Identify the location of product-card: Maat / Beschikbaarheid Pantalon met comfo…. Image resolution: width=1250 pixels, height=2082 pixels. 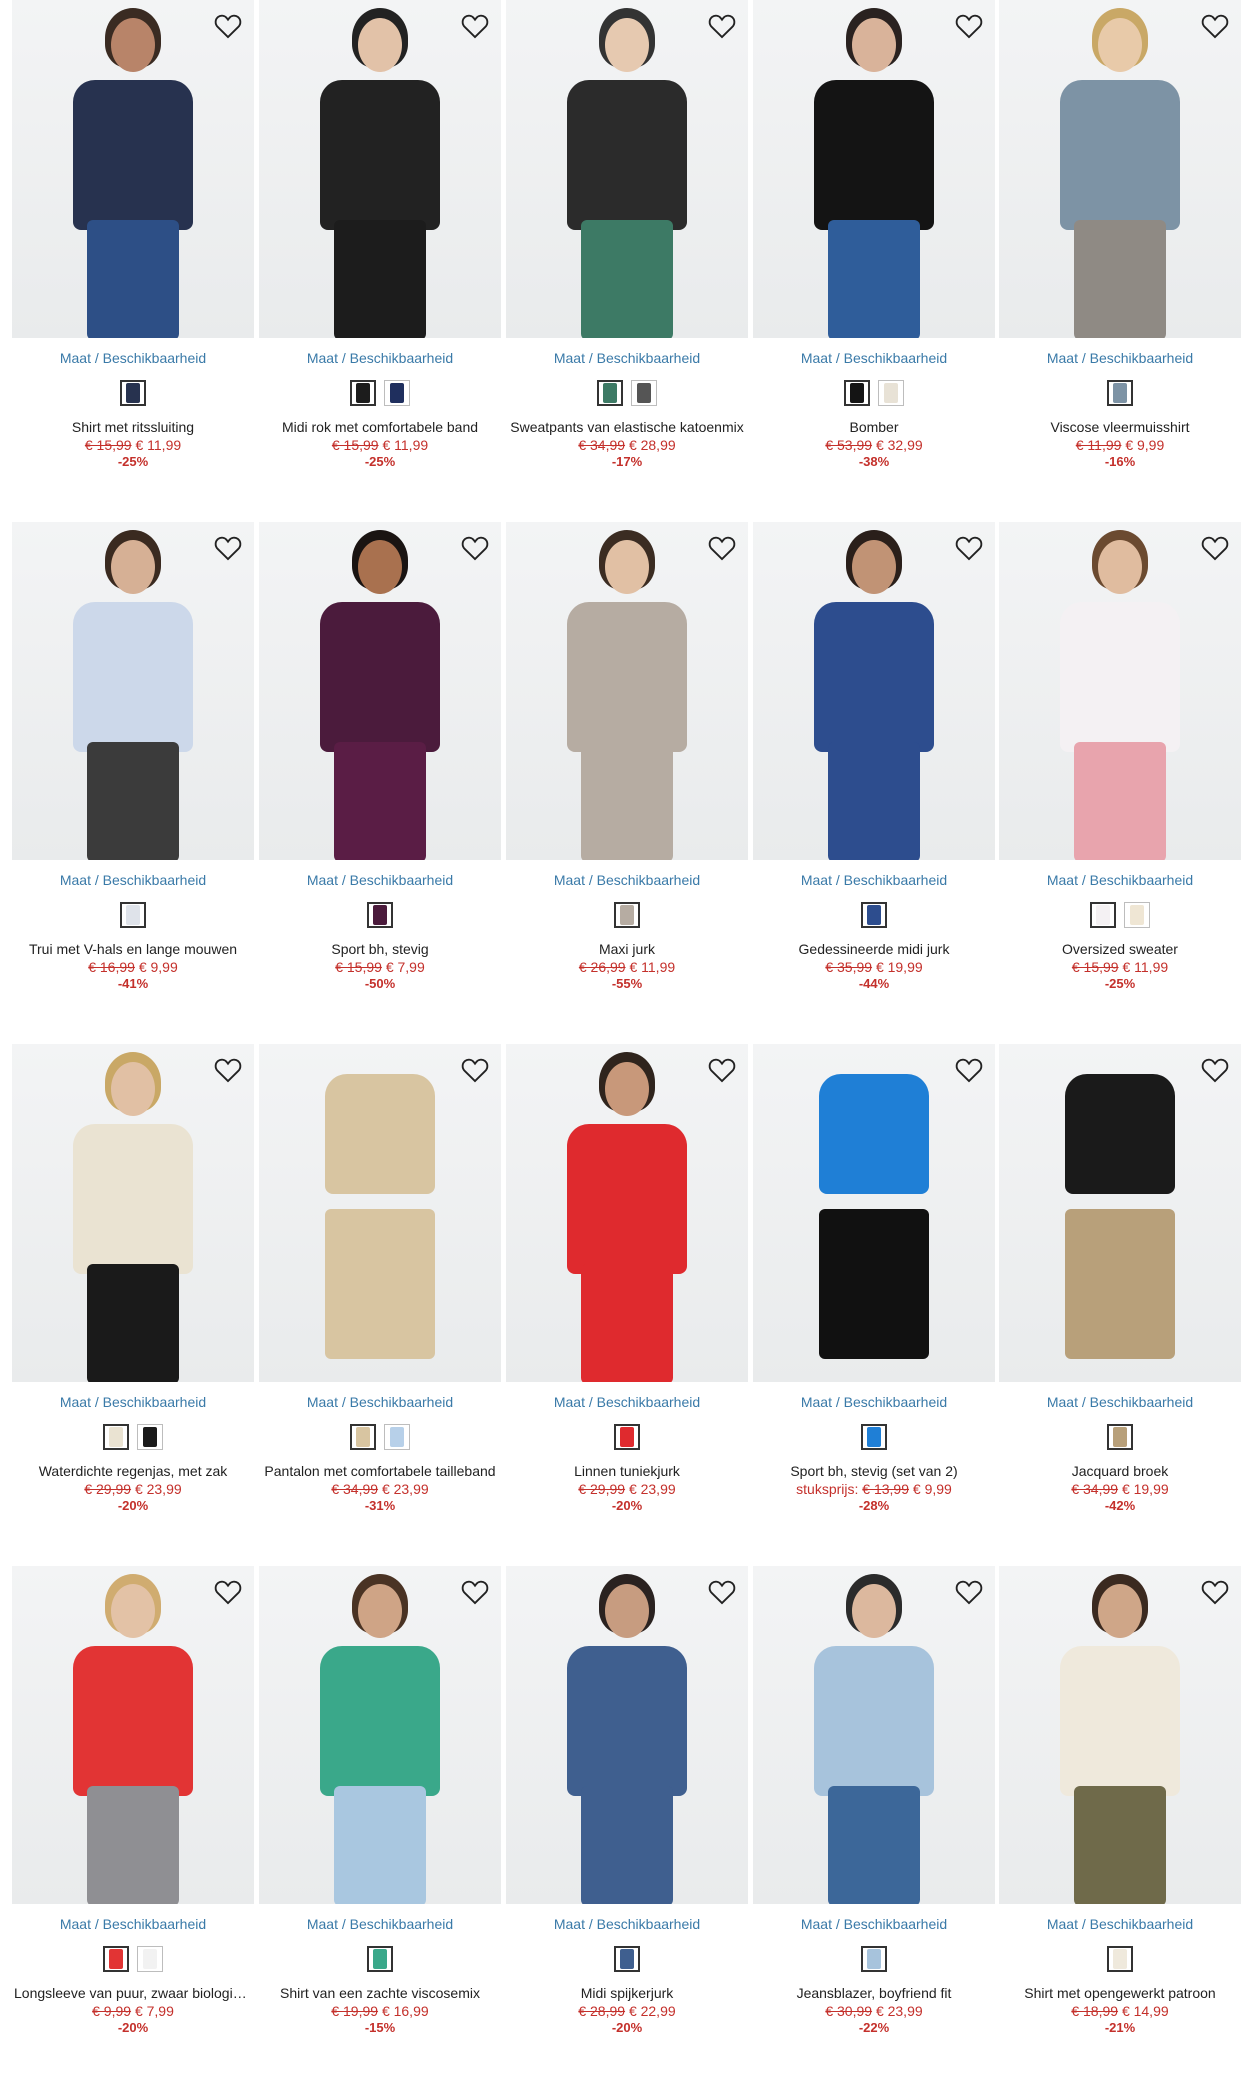
(380, 1279).